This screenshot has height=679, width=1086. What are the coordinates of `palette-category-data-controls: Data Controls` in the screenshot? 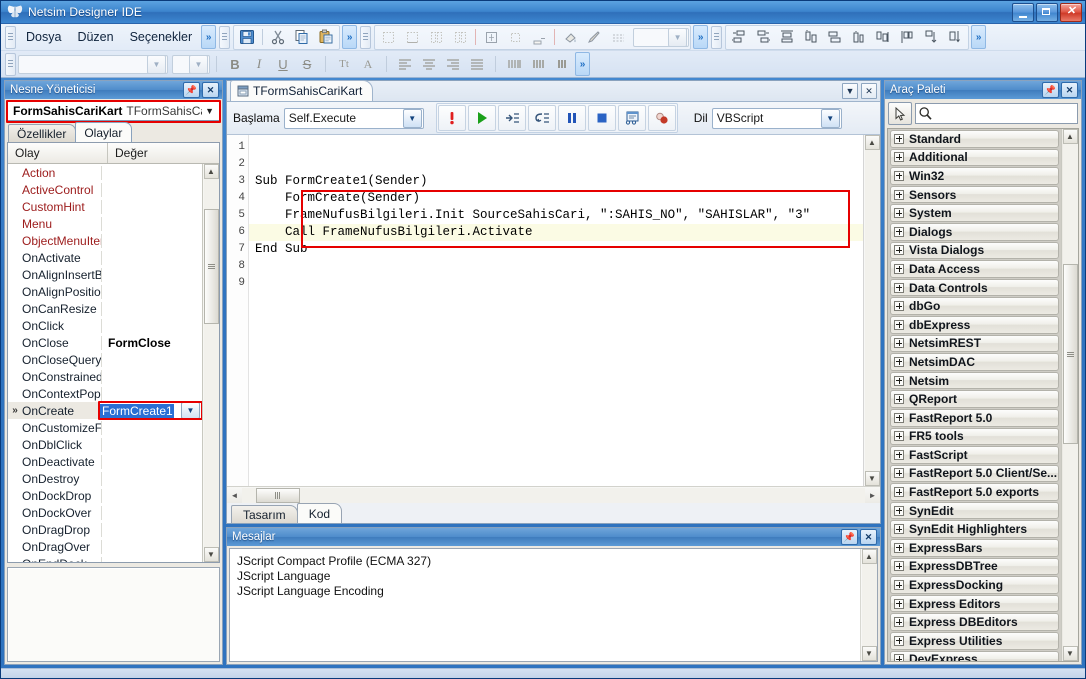 It's located at (974, 287).